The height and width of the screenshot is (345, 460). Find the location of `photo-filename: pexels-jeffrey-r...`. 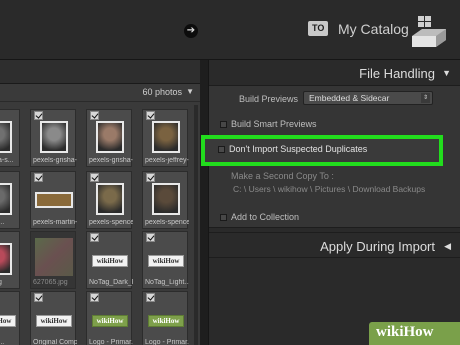

photo-filename: pexels-jeffrey-r... is located at coordinates (167, 160).